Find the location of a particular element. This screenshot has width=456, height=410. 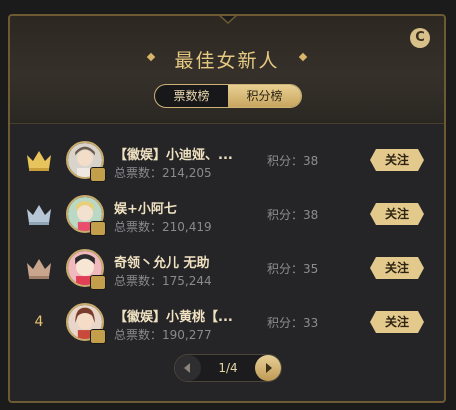

total-votes: 总票数：210,419 is located at coordinates (163, 227).